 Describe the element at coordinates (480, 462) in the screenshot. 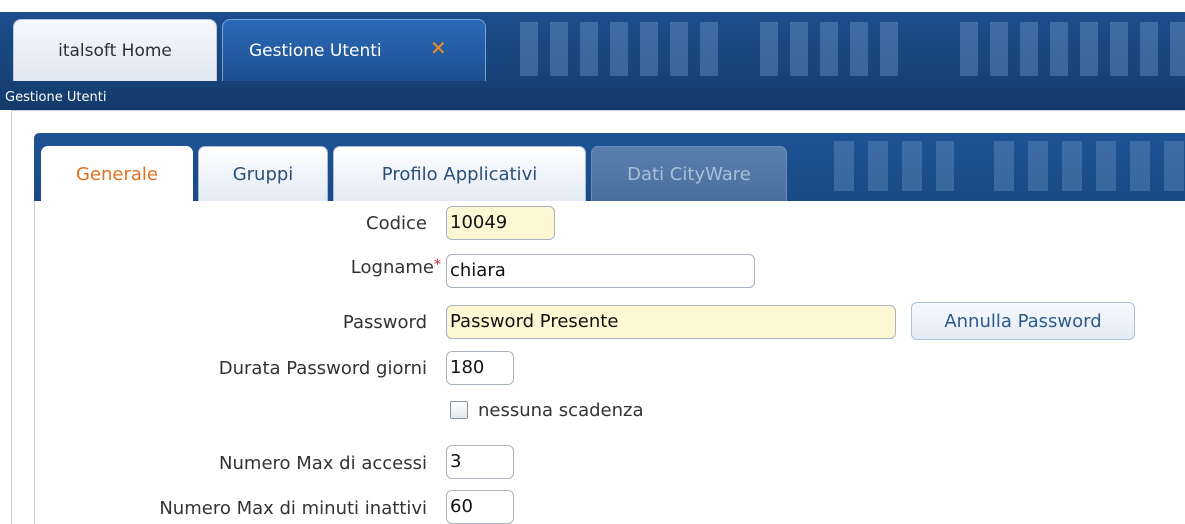

I see `max-accessi-field: 3` at that location.